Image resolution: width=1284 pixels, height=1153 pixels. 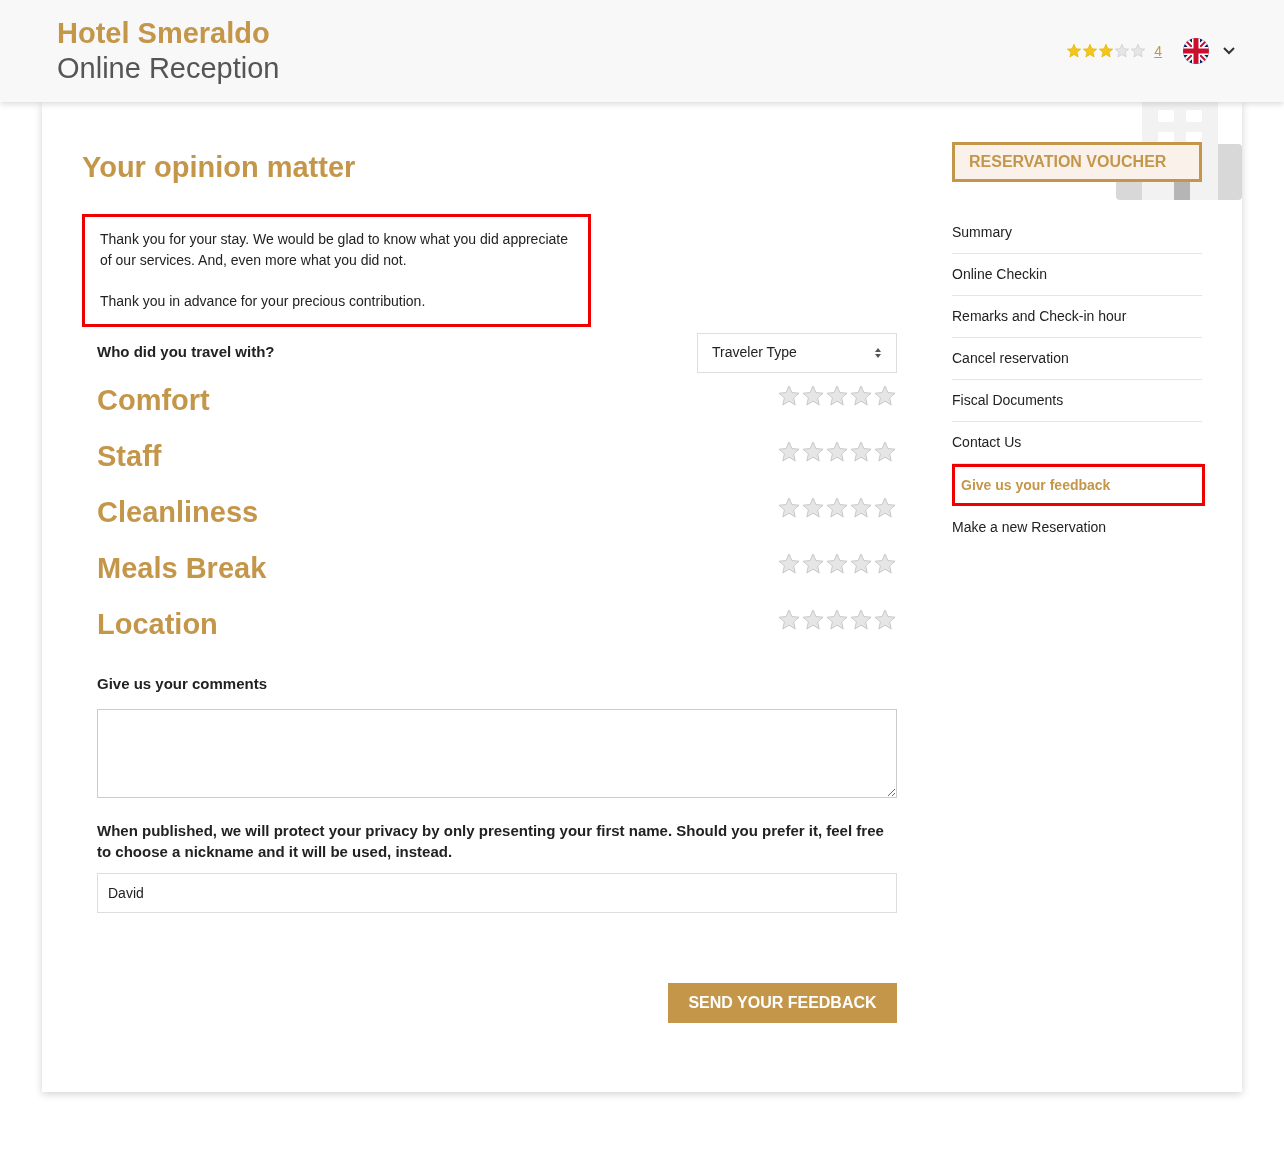 What do you see at coordinates (1077, 275) in the screenshot?
I see `sidebar-item: Online Checkin` at bounding box center [1077, 275].